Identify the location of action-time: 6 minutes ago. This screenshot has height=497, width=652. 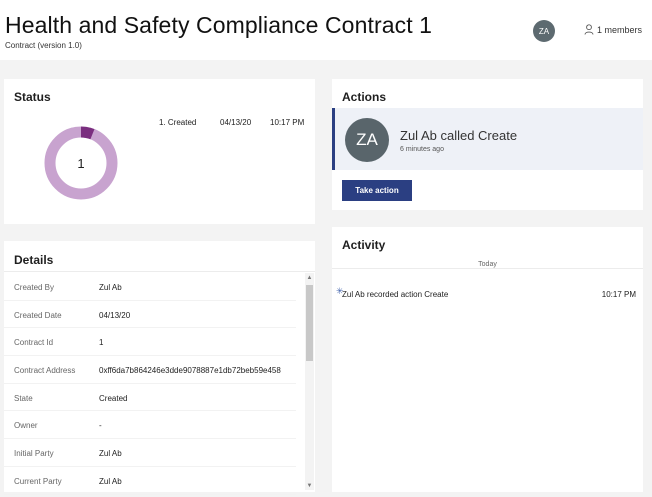
(422, 149).